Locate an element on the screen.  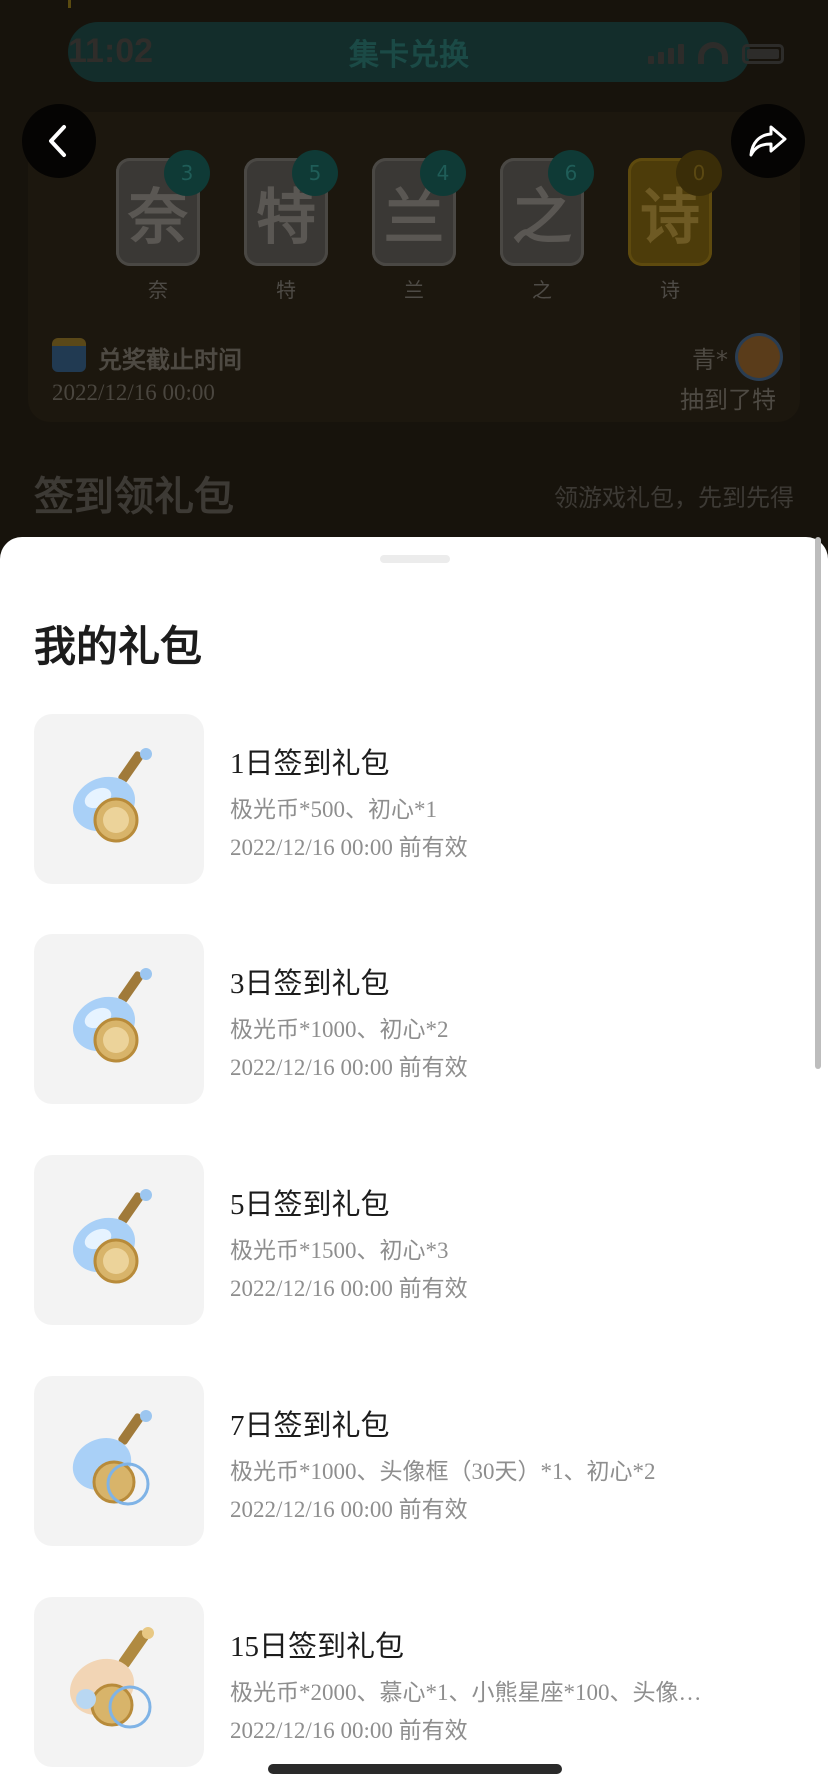
chevron-left-icon is located at coordinates (57, 141).